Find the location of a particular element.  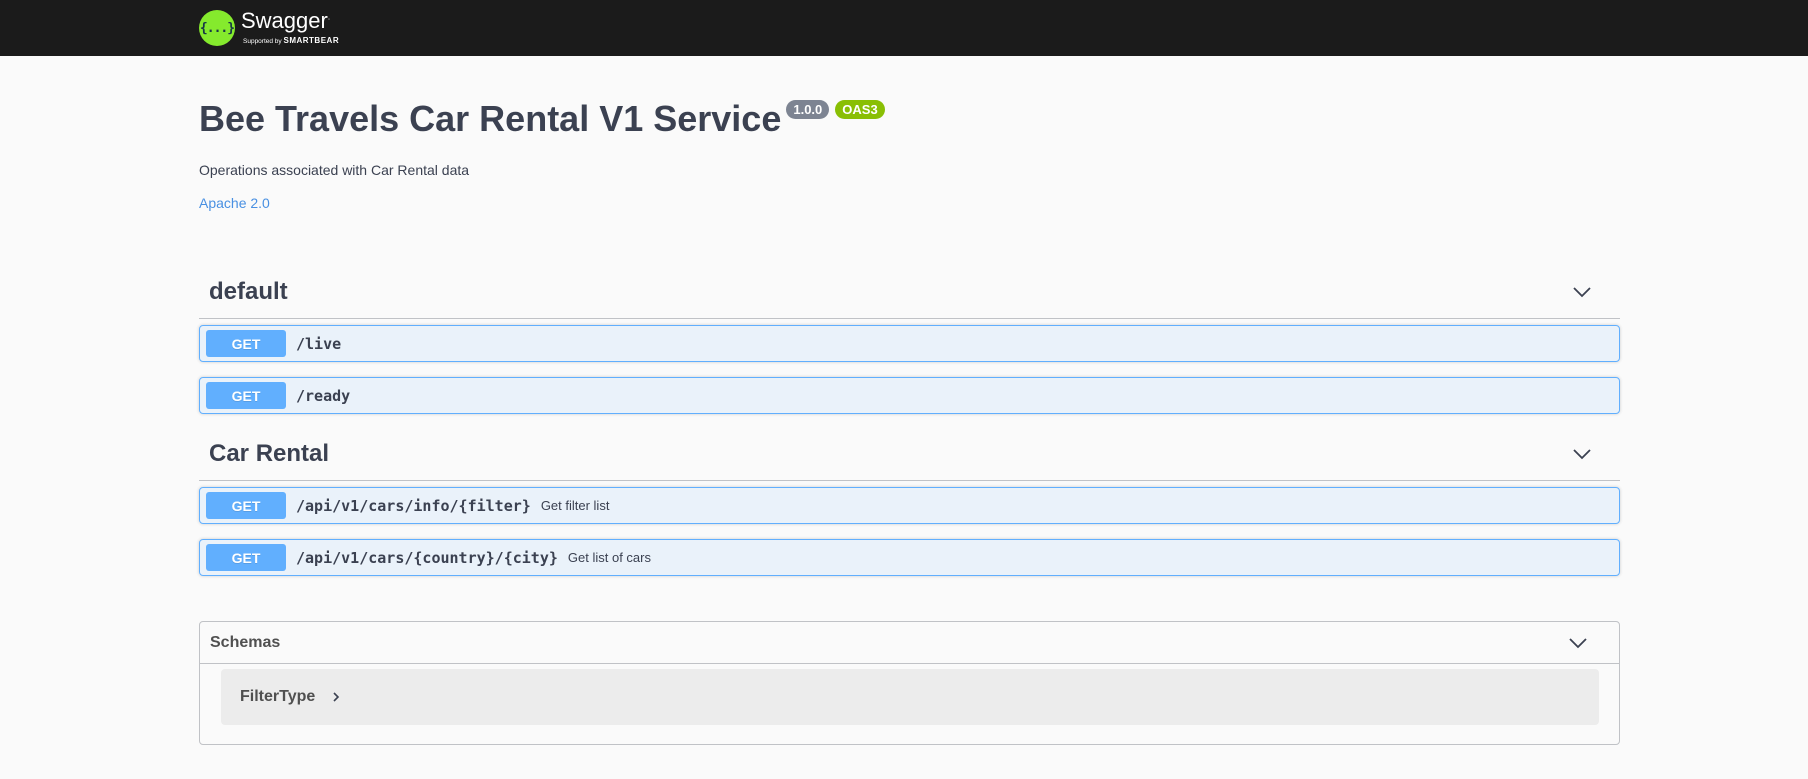

swagger-logo-icon: {...} is located at coordinates (217, 28).